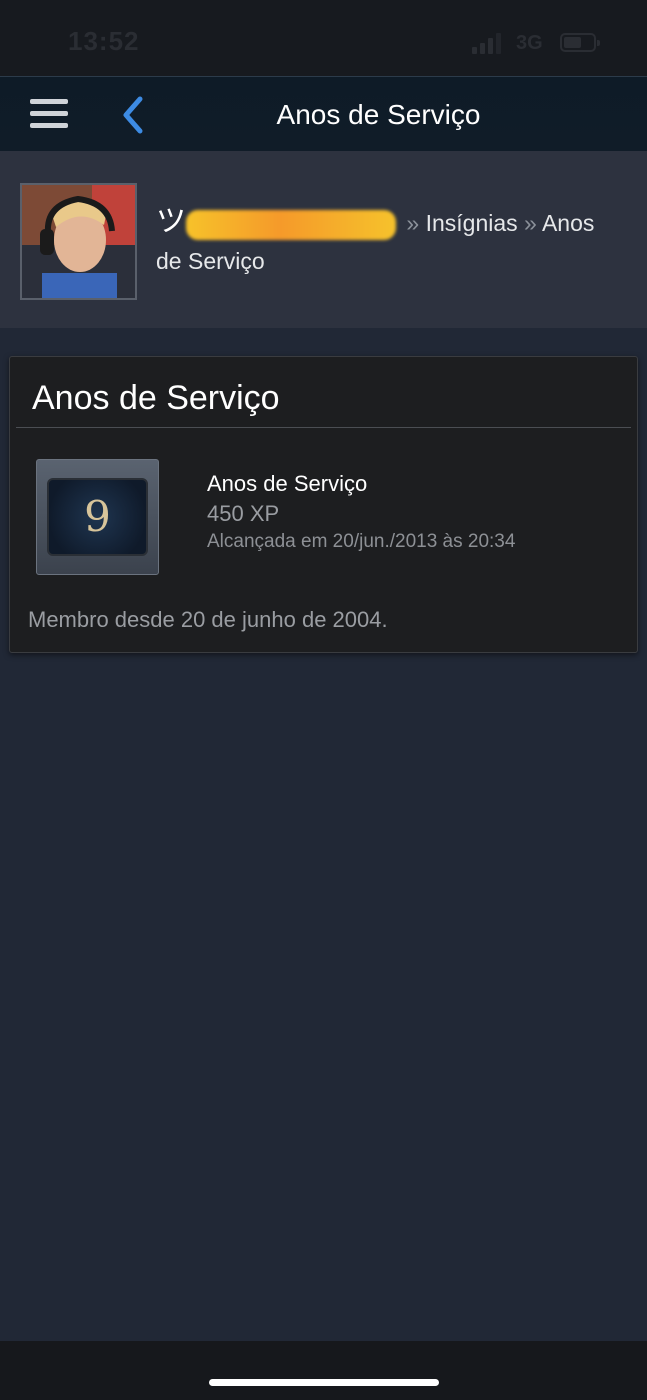 This screenshot has width=647, height=1400. What do you see at coordinates (391, 241) in the screenshot?
I see `breadcrumb: ツ » Insígnias » Anos de Serviço` at bounding box center [391, 241].